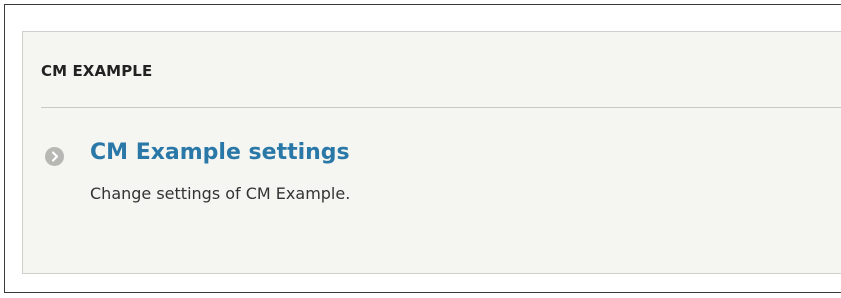  What do you see at coordinates (54, 156) in the screenshot?
I see `chevron-right-circle-icon` at bounding box center [54, 156].